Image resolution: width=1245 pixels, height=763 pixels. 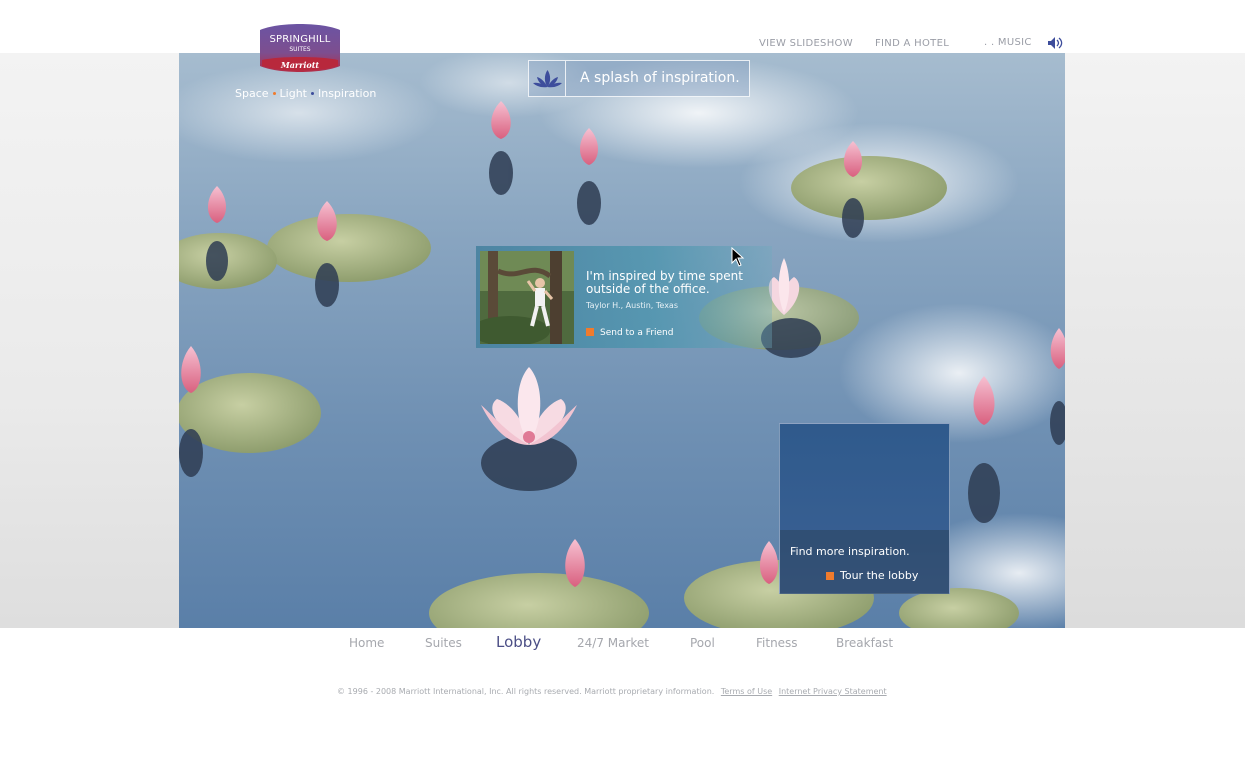 I want to click on music-toggle-label: . . MUSIC, so click(x=1008, y=42).